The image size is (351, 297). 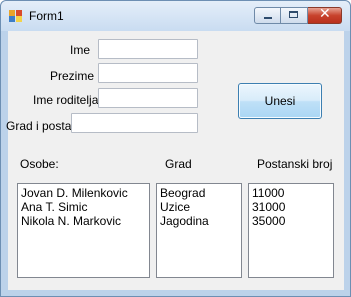 What do you see at coordinates (148, 49) in the screenshot?
I see `ime-field` at bounding box center [148, 49].